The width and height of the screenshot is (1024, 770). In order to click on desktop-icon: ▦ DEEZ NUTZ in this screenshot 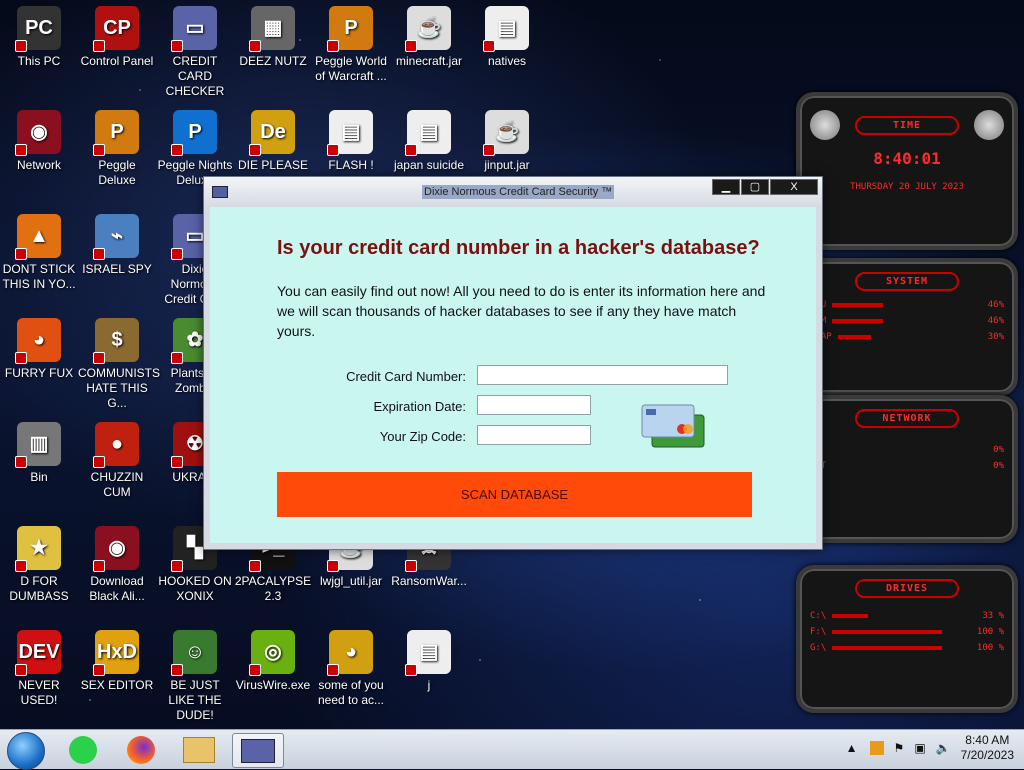, I will do `click(273, 37)`.